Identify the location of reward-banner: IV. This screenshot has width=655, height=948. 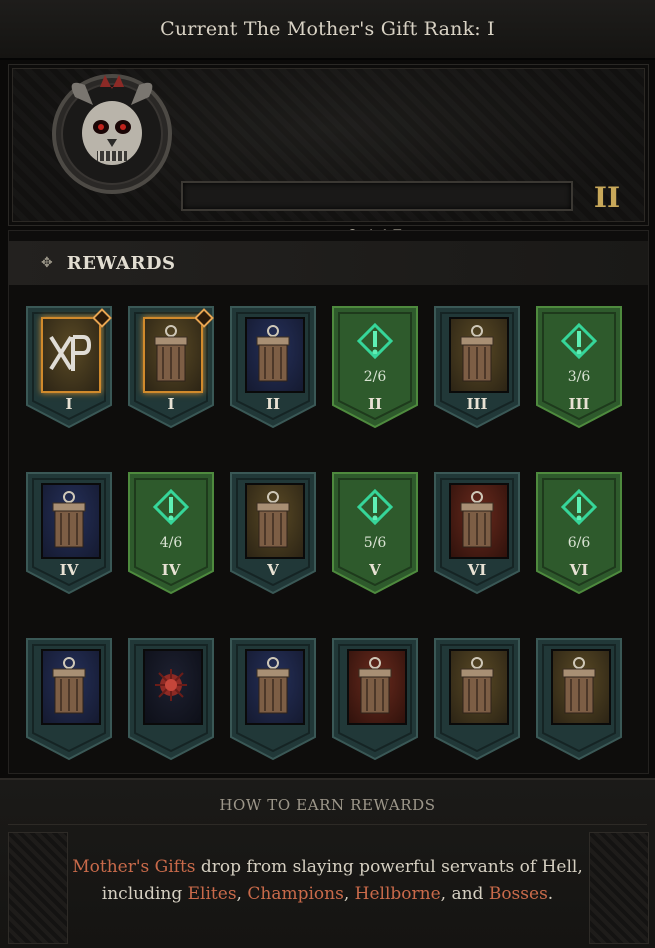
(69, 533).